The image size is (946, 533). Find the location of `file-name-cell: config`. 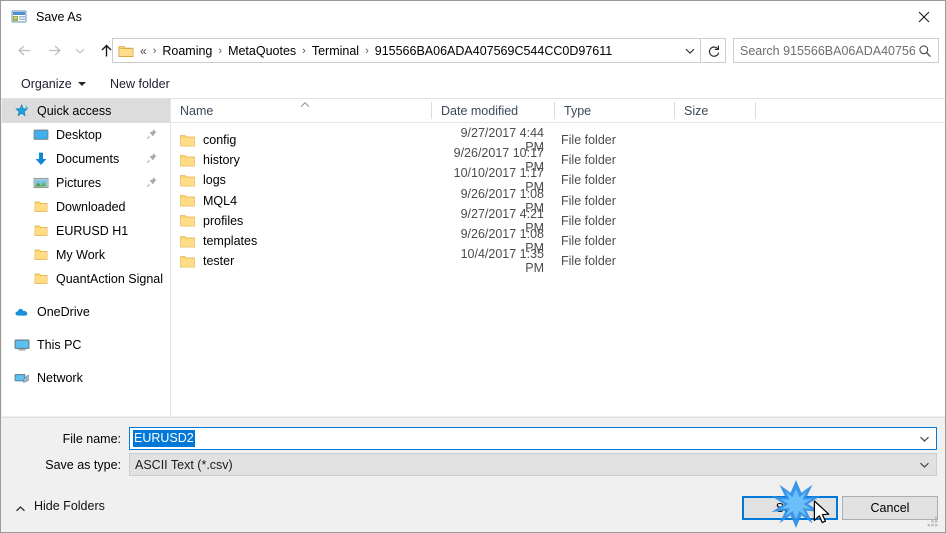

file-name-cell: config is located at coordinates (208, 140).